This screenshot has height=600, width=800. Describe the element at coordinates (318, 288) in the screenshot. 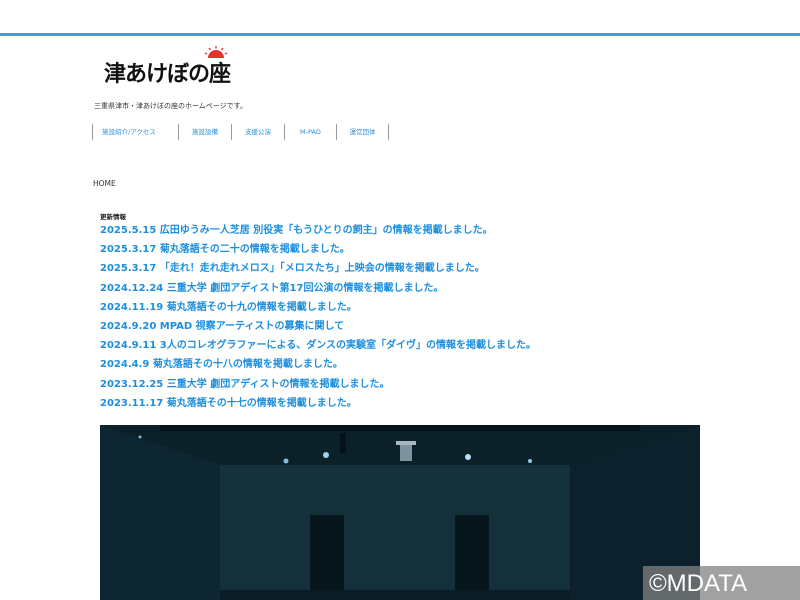

I see `news-link: 2024.12.24 三重大学 劇団アディスト第17回公演の情報を掲載しました。` at that location.